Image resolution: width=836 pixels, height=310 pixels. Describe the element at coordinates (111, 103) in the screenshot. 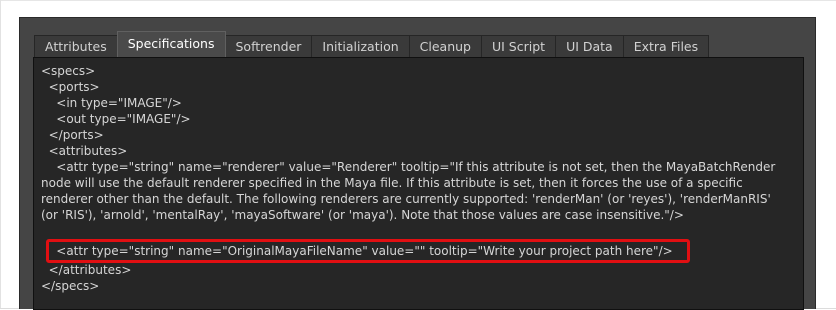

I see `code-line: <in type="IMAGE"/>` at that location.